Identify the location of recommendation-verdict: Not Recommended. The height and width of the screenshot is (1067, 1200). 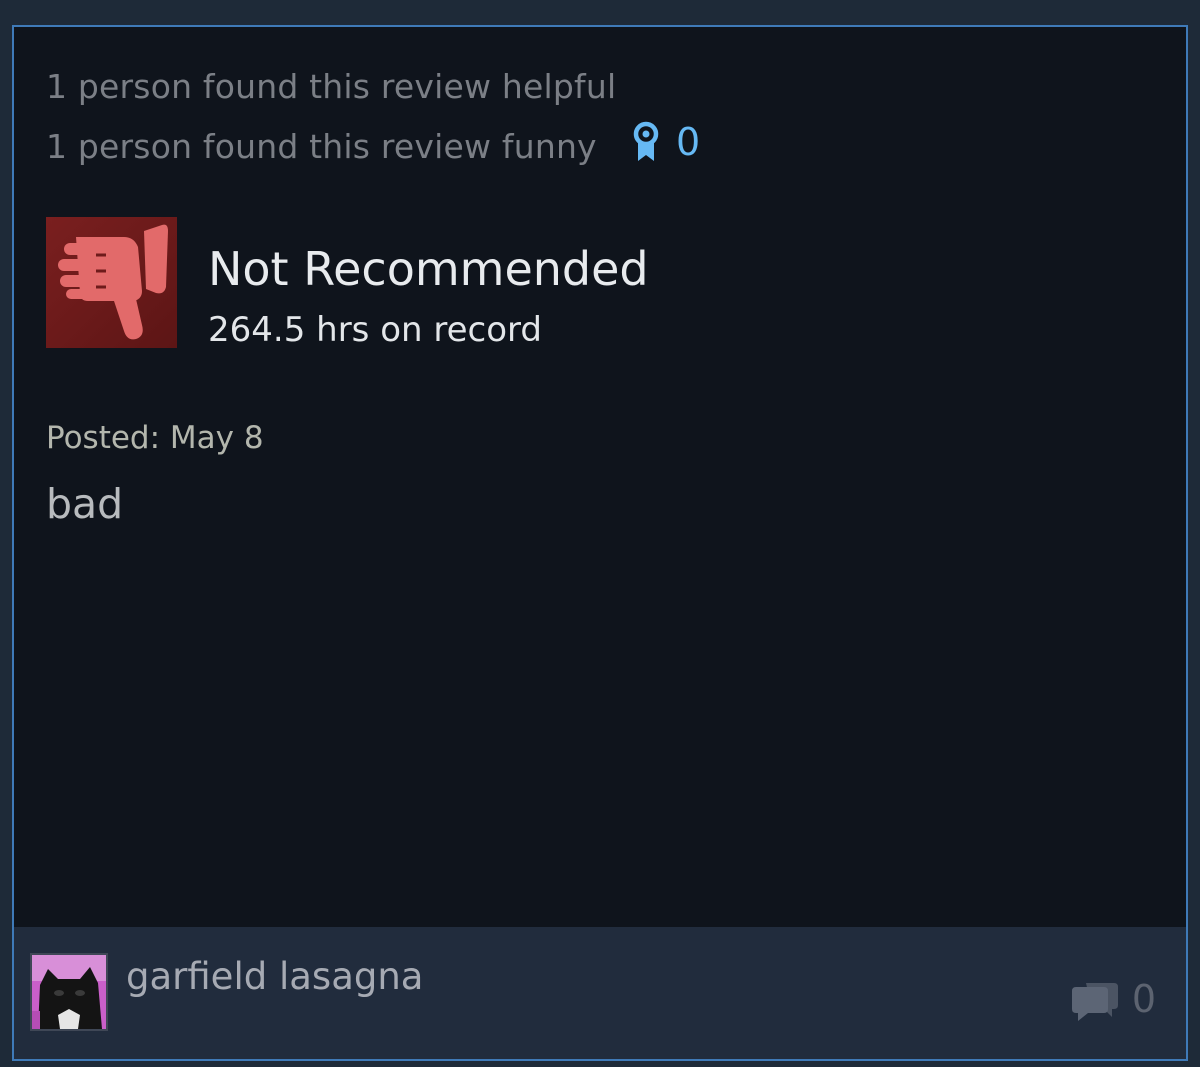
(428, 269).